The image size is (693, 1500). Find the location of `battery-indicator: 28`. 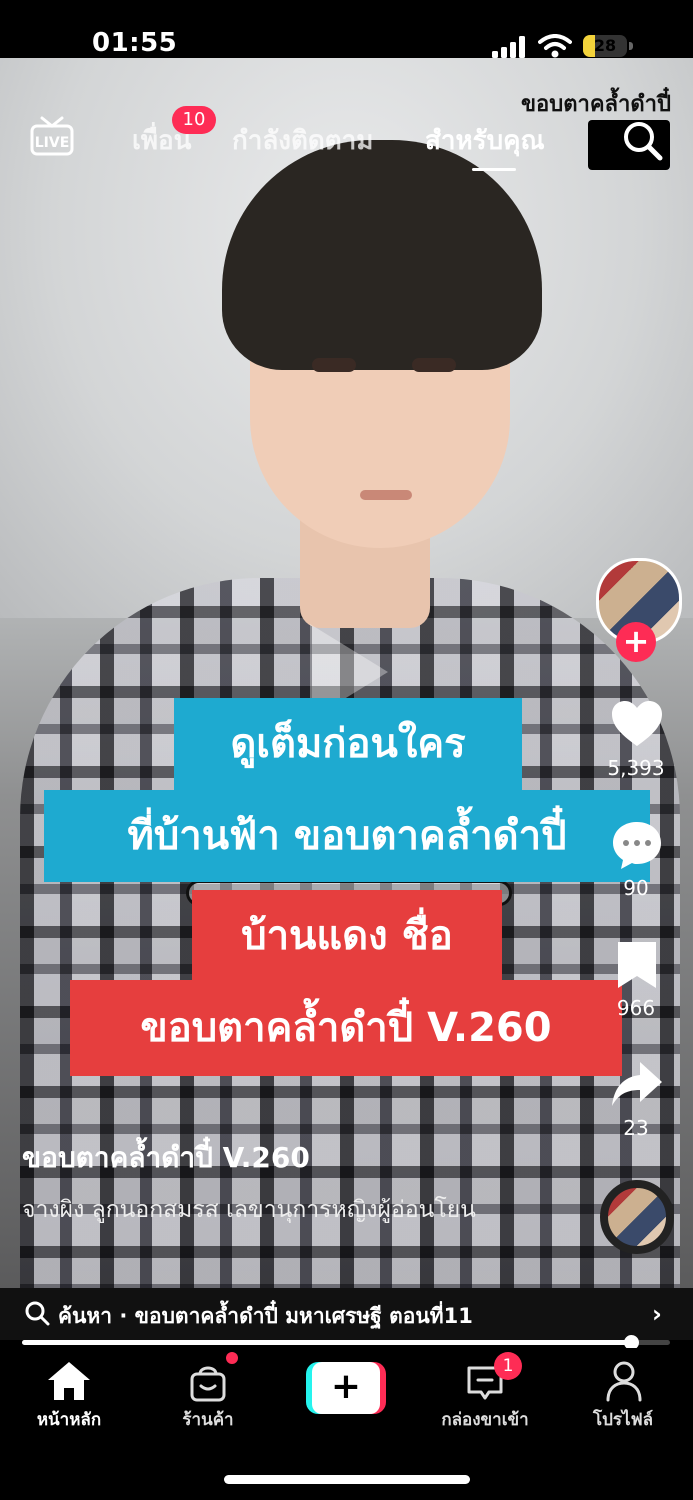

battery-indicator: 28 is located at coordinates (605, 46).